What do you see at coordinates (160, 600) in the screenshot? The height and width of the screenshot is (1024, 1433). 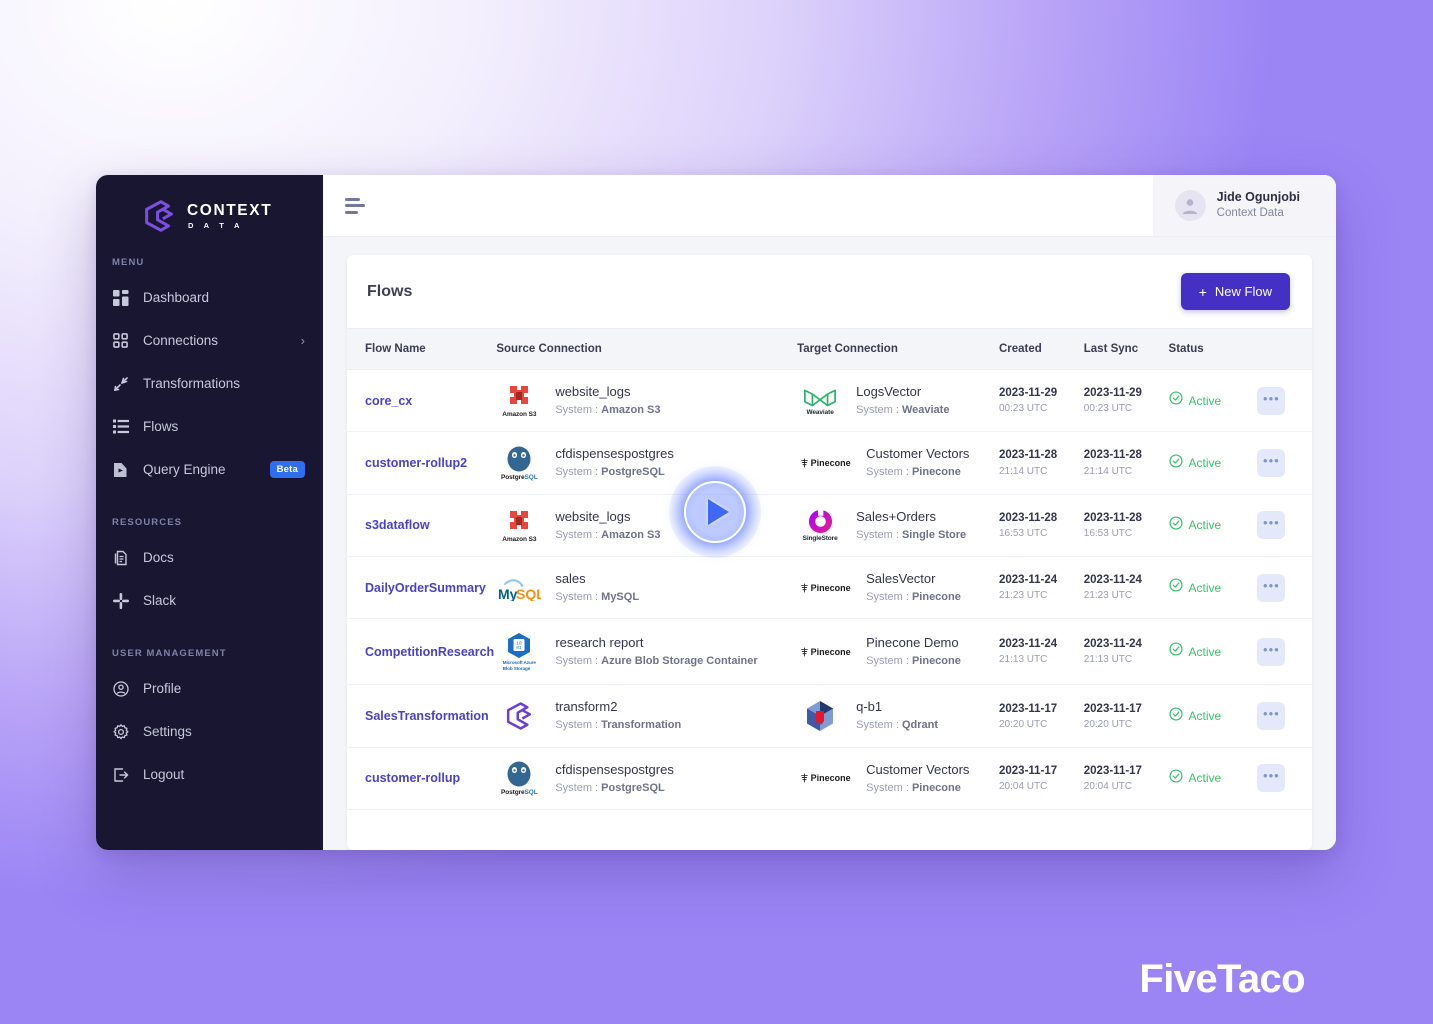 I see `sidebar-label-slack: Slack` at bounding box center [160, 600].